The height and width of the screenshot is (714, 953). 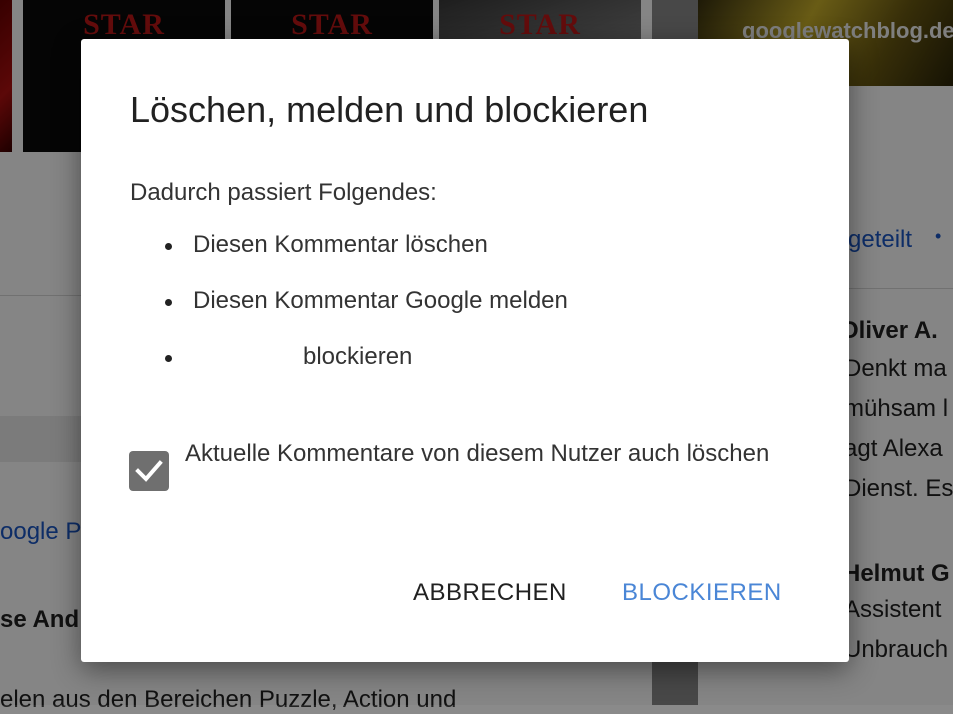 I want to click on block-button: BLOCKIEREN, so click(x=702, y=593).